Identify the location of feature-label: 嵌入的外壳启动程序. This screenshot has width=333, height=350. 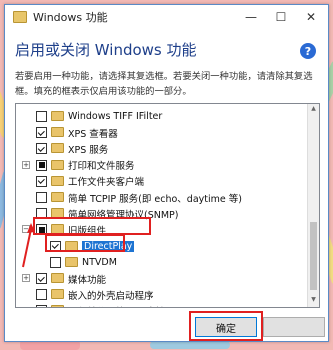
(111, 296).